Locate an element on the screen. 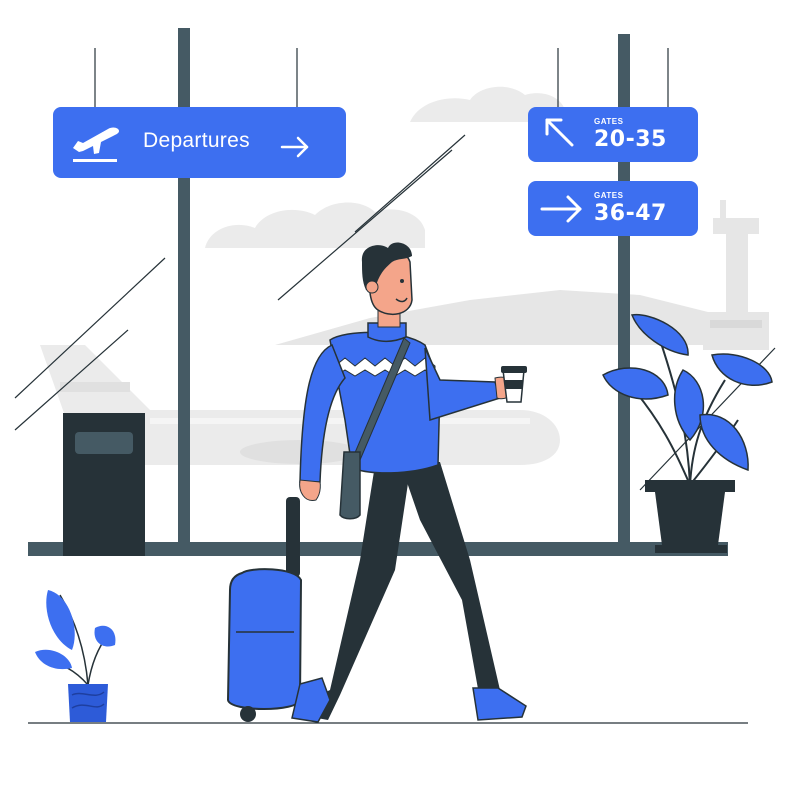 Image resolution: width=800 pixels, height=800 pixels. plane-takeoff-icon is located at coordinates (96, 144).